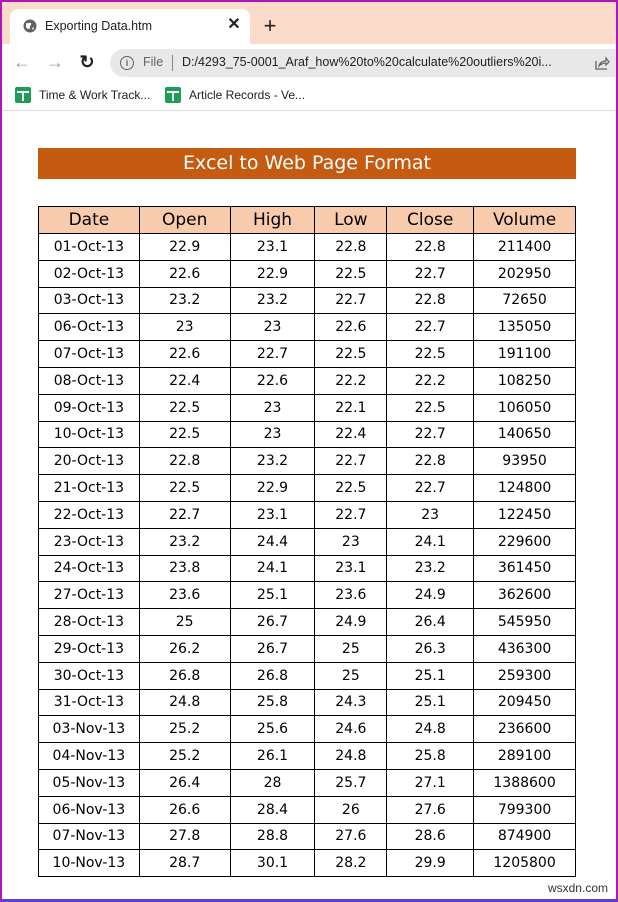  Describe the element at coordinates (524, 380) in the screenshot. I see `cell-volume: 108250` at that location.